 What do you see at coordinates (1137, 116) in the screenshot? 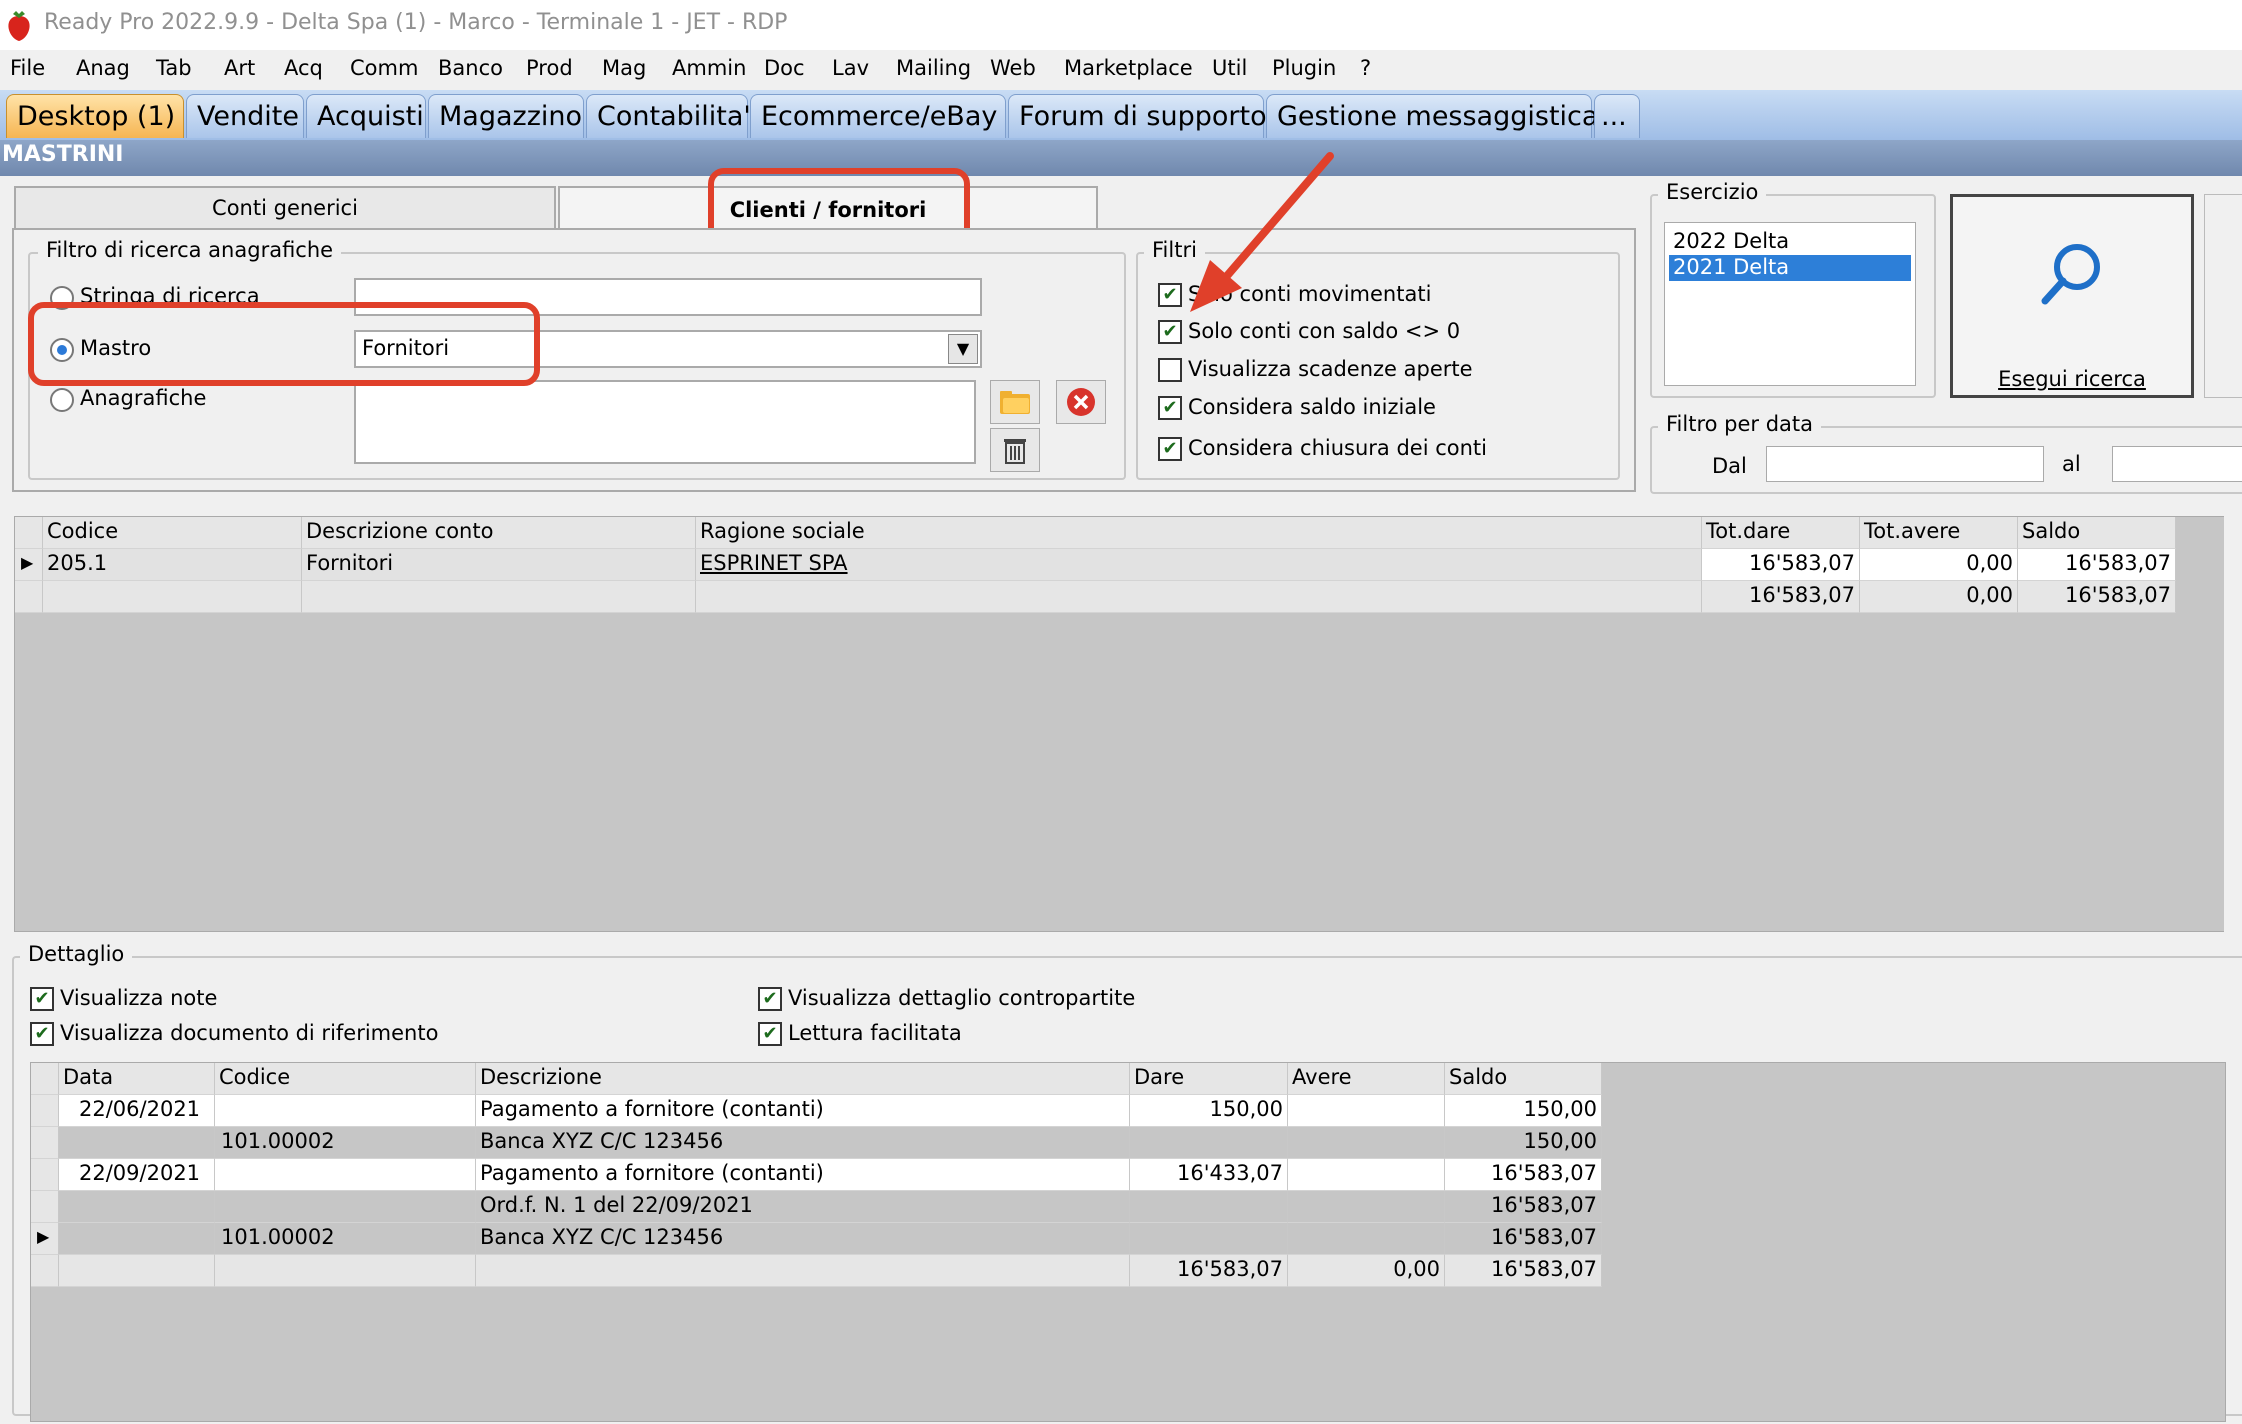
I see `tab-forum: Forum di supporto` at bounding box center [1137, 116].